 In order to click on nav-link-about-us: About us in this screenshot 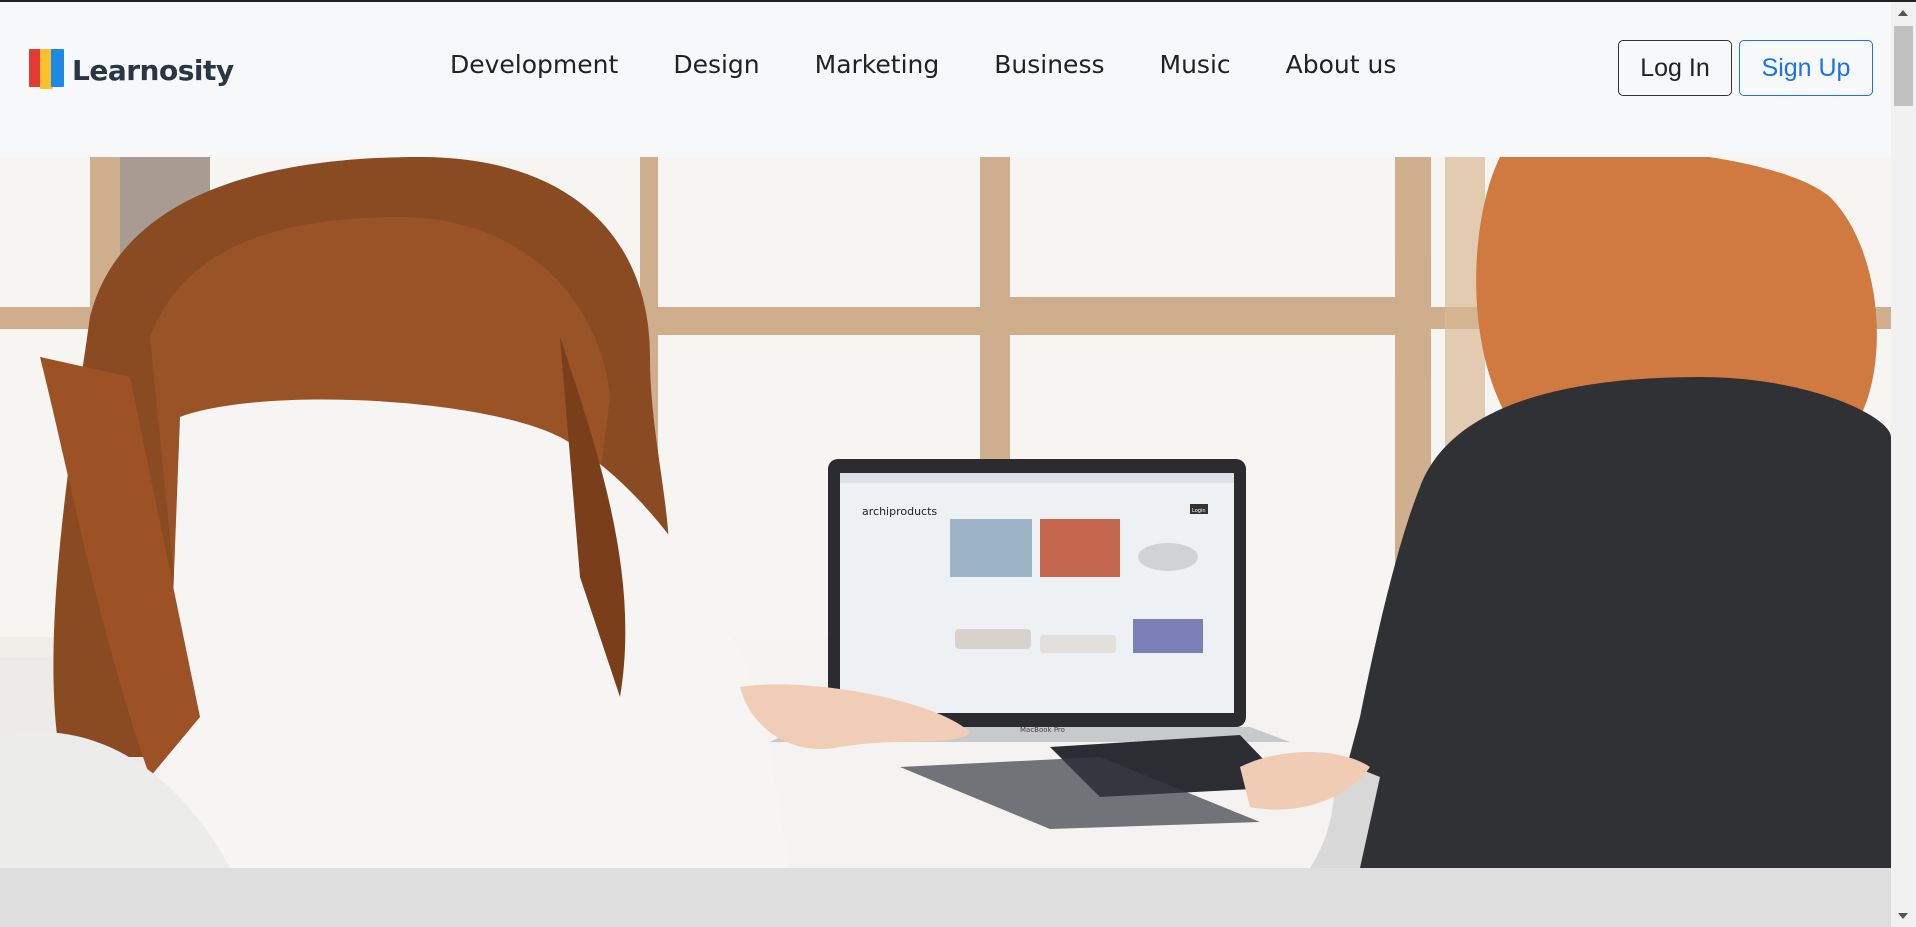, I will do `click(1341, 64)`.